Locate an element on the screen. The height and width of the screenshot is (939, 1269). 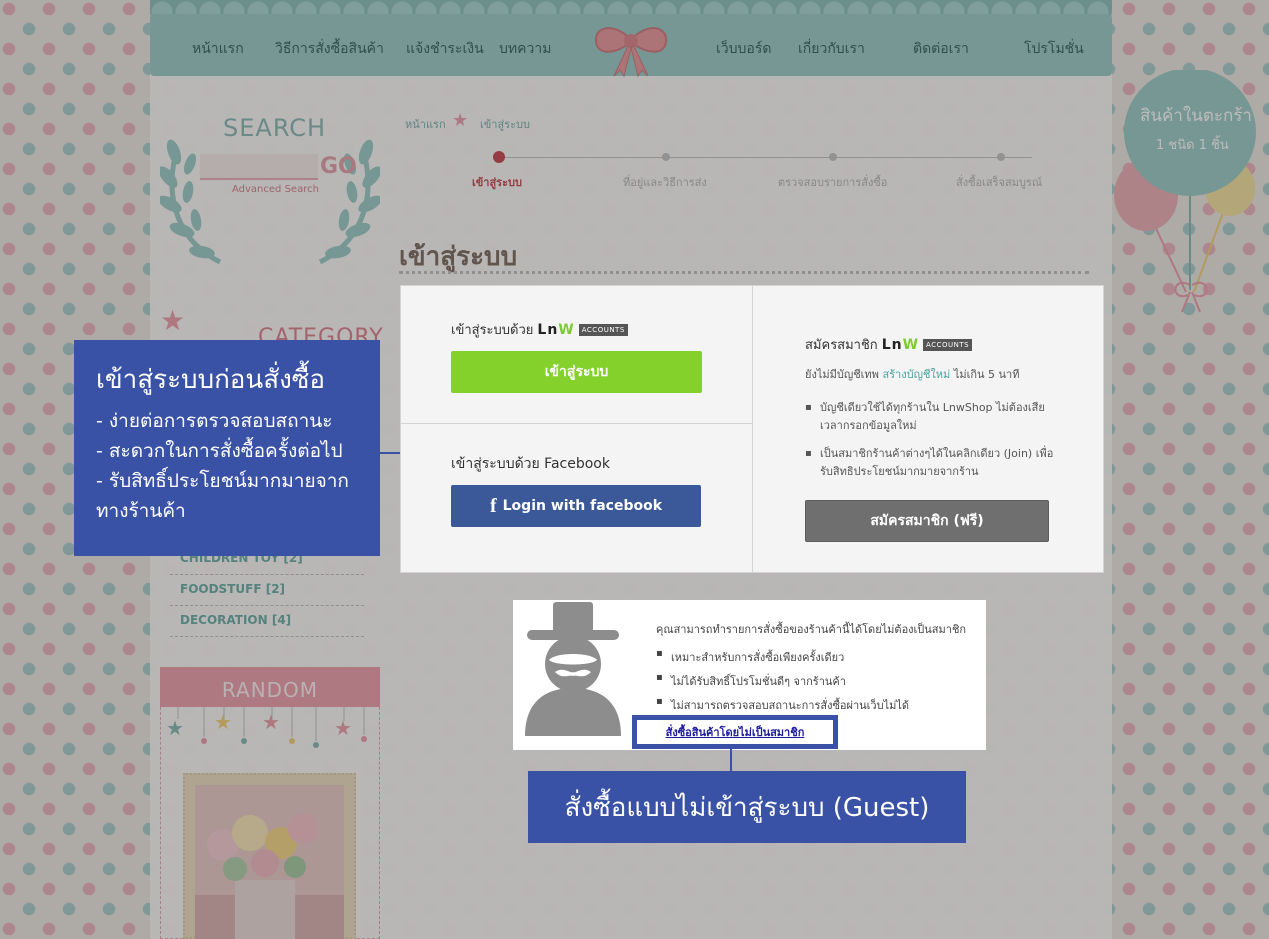
lnw-login-button: เข้าสู่ระบบ is located at coordinates (576, 372).